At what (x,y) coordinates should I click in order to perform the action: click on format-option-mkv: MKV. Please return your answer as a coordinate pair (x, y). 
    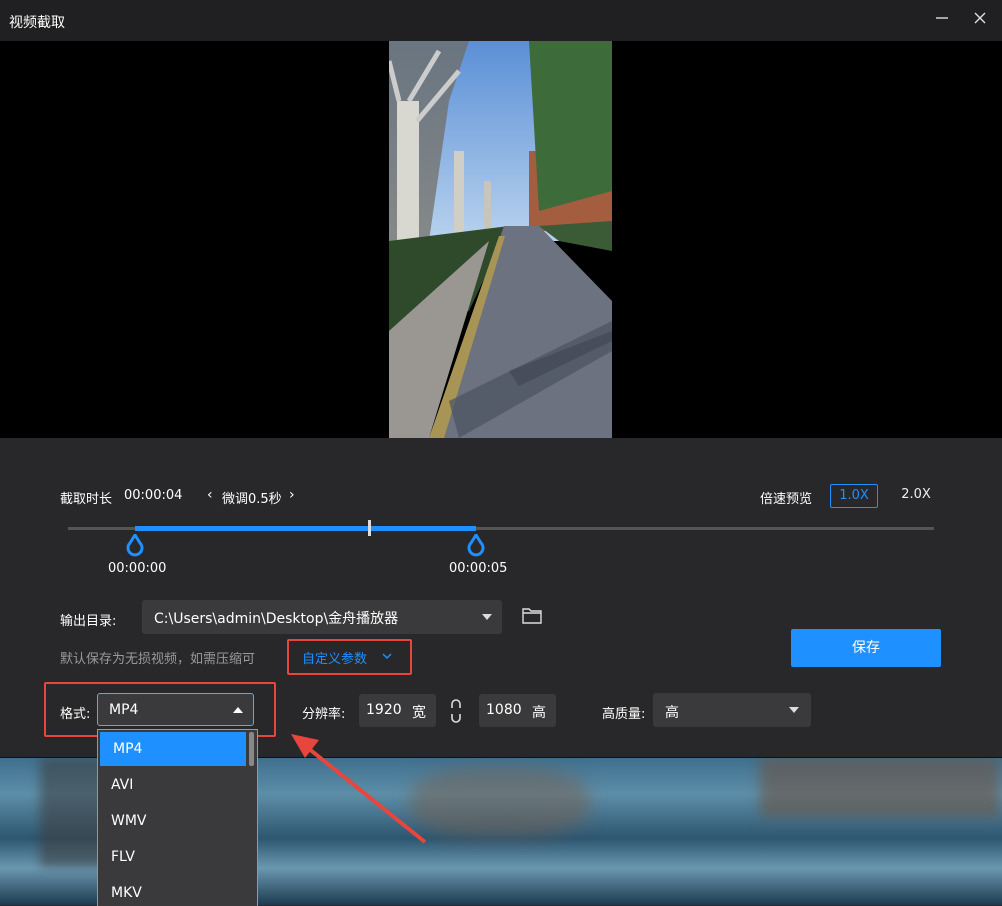
    Looking at the image, I should click on (173, 891).